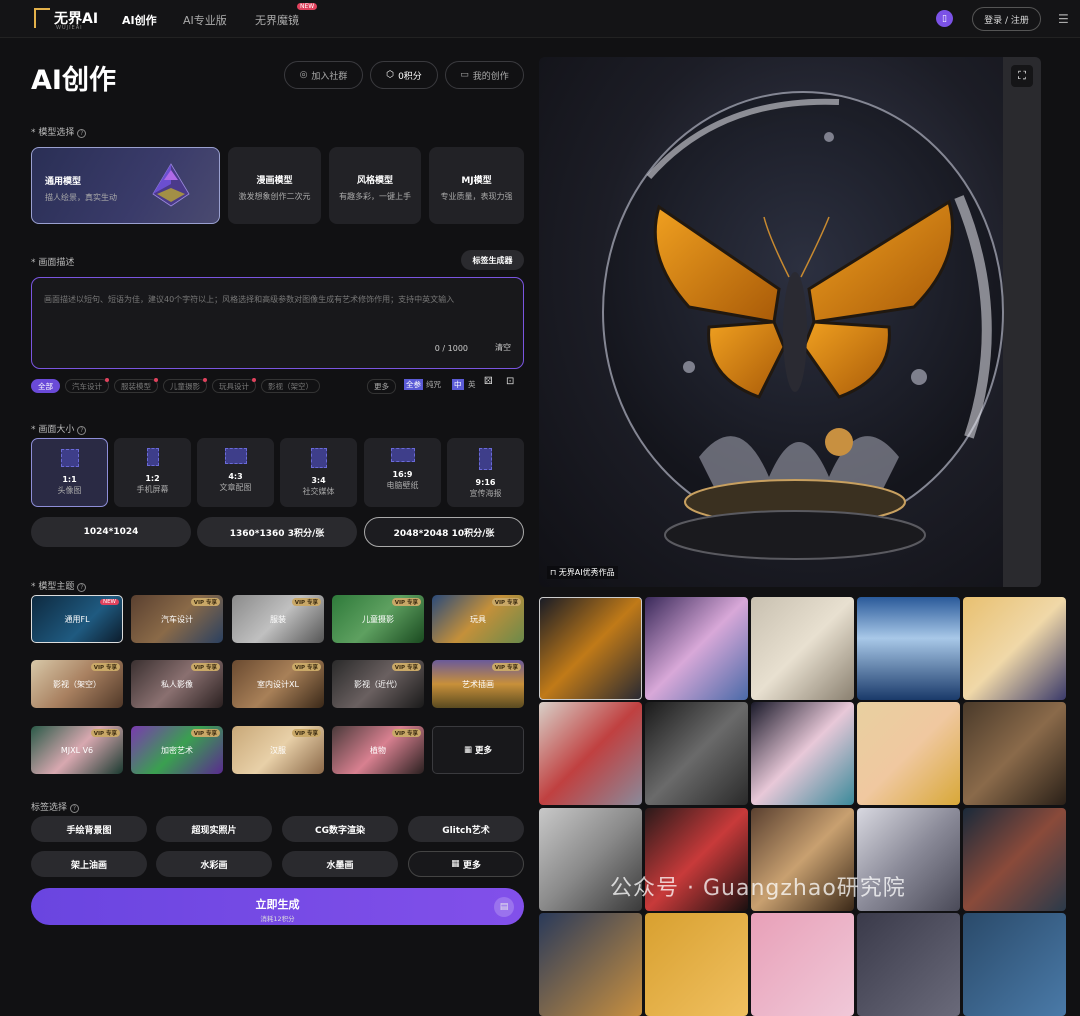 The width and height of the screenshot is (1080, 1016). What do you see at coordinates (444, 532) in the screenshot?
I see `resolution-2048: 2048*2048 10积分/张` at bounding box center [444, 532].